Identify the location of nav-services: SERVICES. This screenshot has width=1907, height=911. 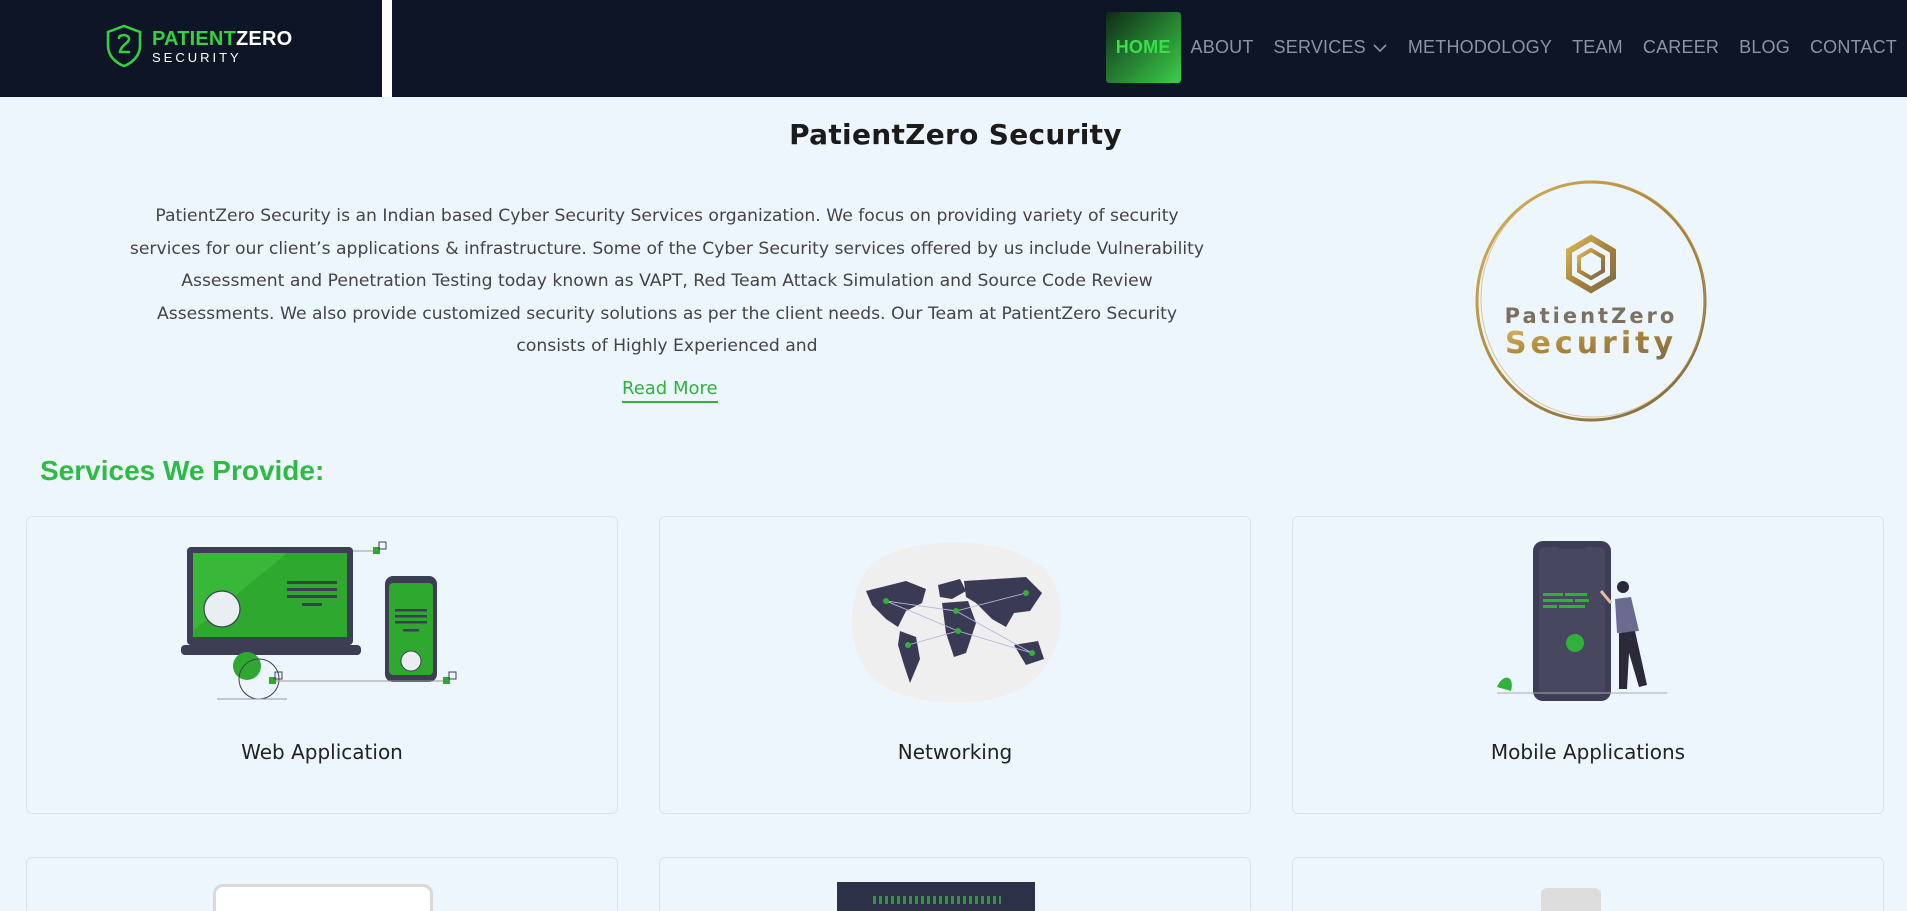
(1331, 47).